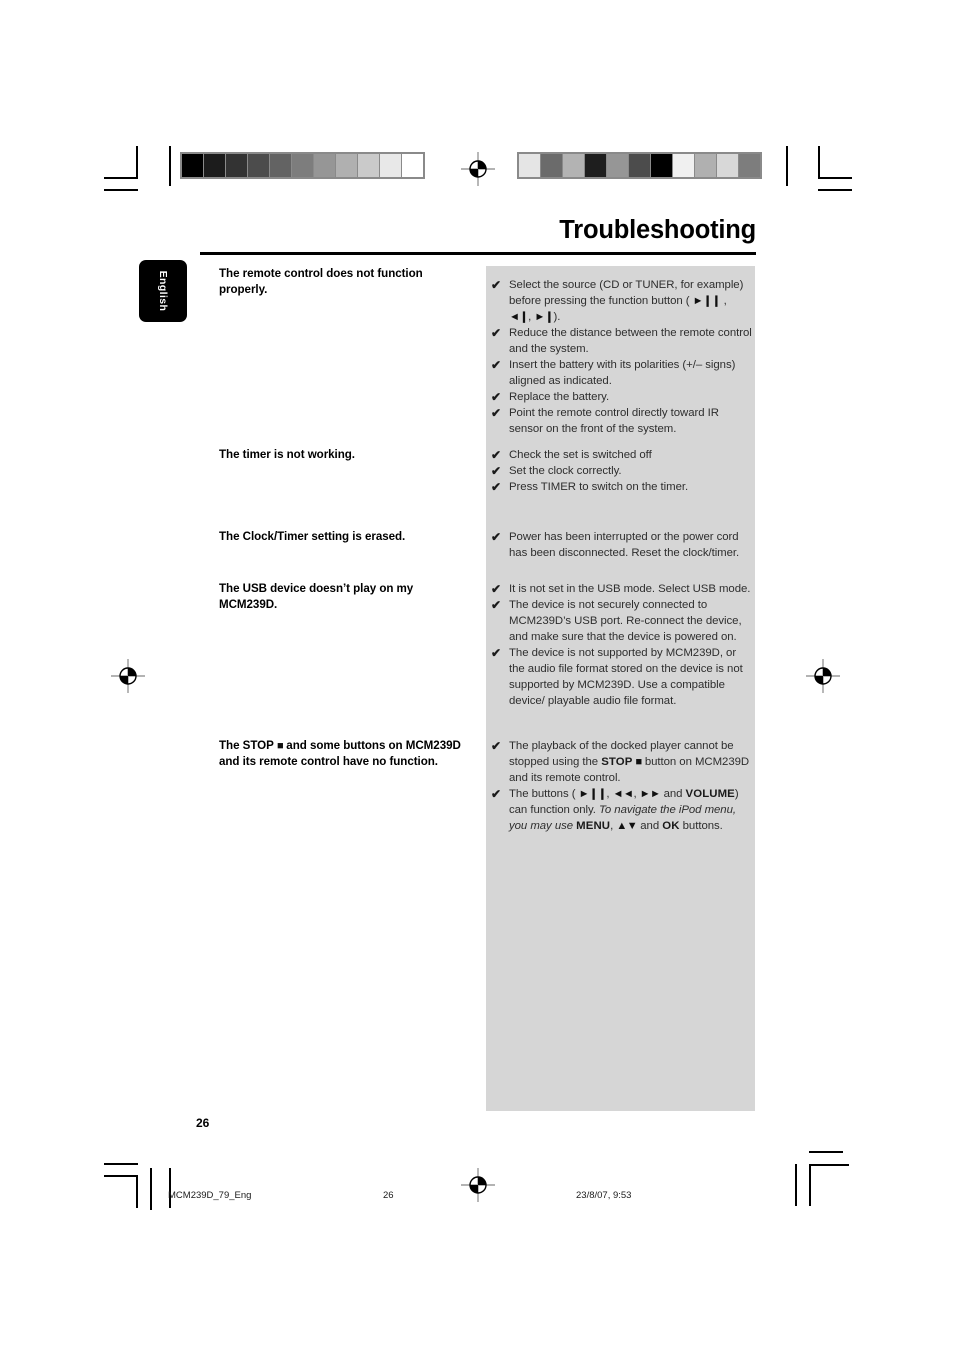 The image size is (954, 1351). Describe the element at coordinates (829, 1165) in the screenshot. I see `crop-mark-bottom-right-corner-horizontal` at that location.